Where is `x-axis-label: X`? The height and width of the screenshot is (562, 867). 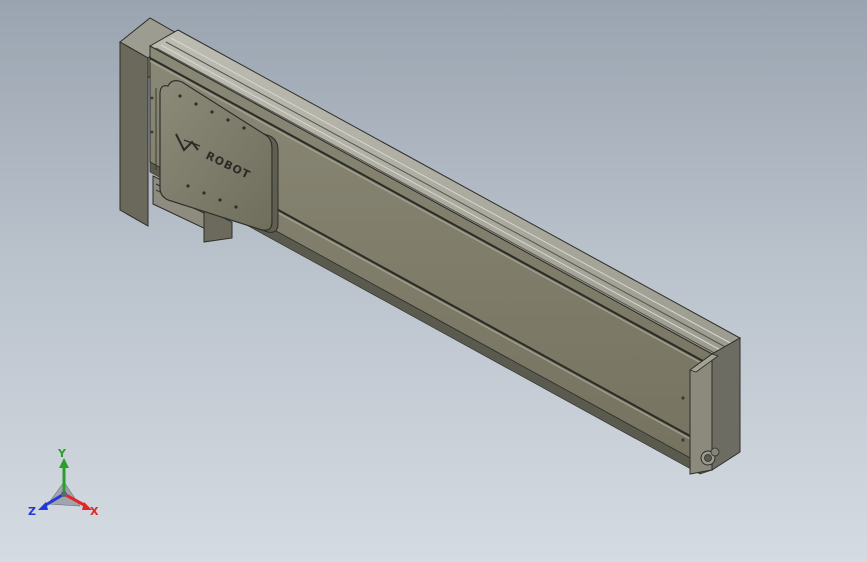
x-axis-label: X is located at coordinates (94, 511).